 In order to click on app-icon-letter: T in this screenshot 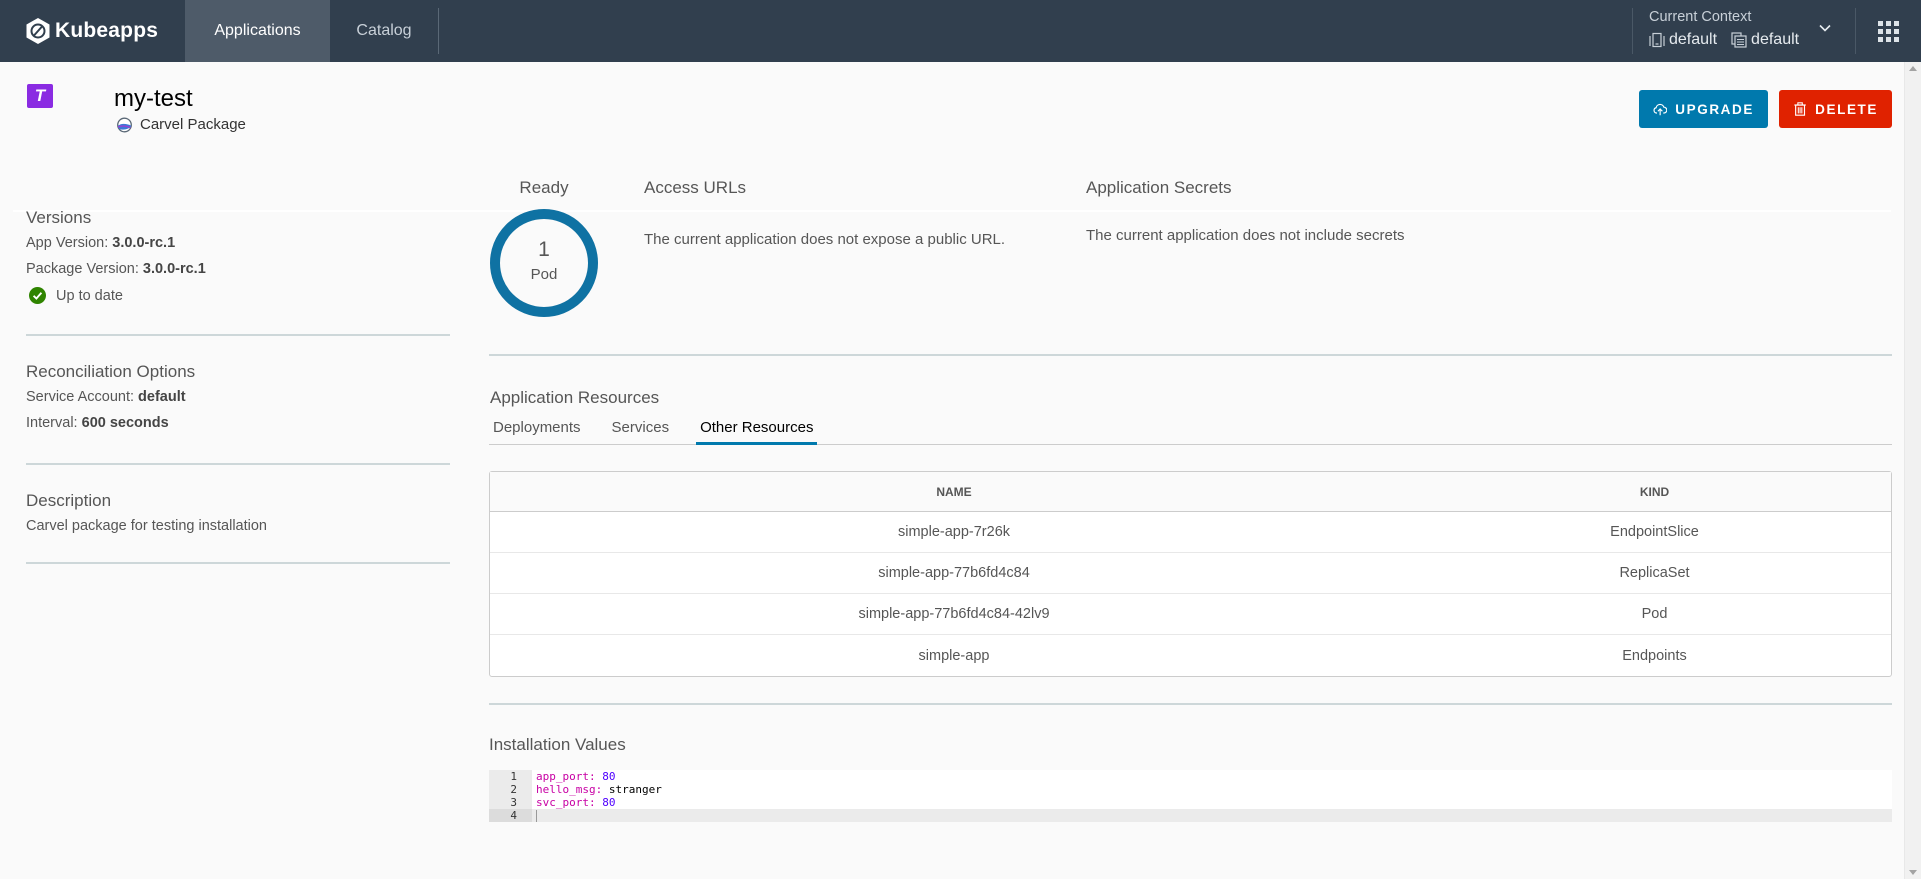, I will do `click(40, 95)`.